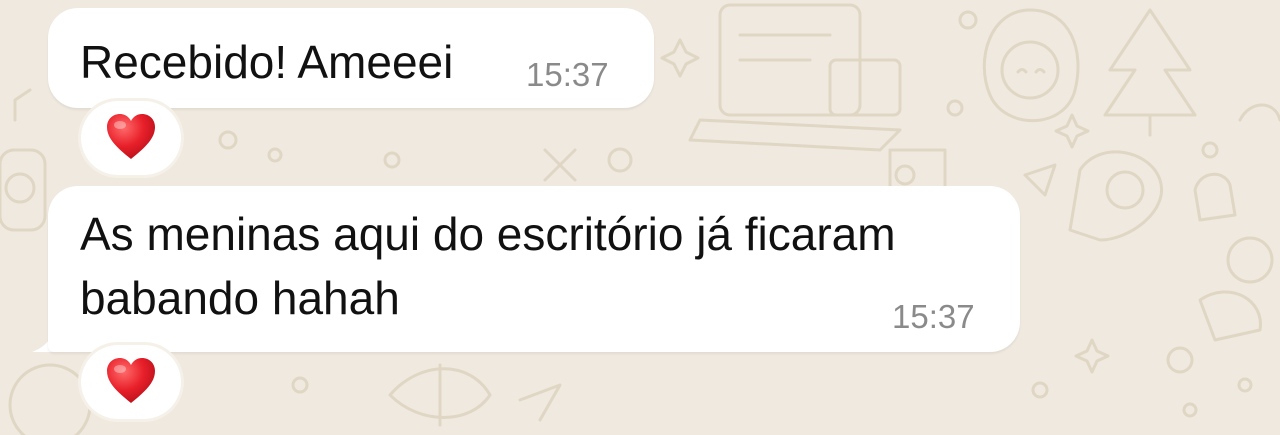 The width and height of the screenshot is (1280, 435). Describe the element at coordinates (240, 298) in the screenshot. I see `message-text-line-2: babando hahah` at that location.